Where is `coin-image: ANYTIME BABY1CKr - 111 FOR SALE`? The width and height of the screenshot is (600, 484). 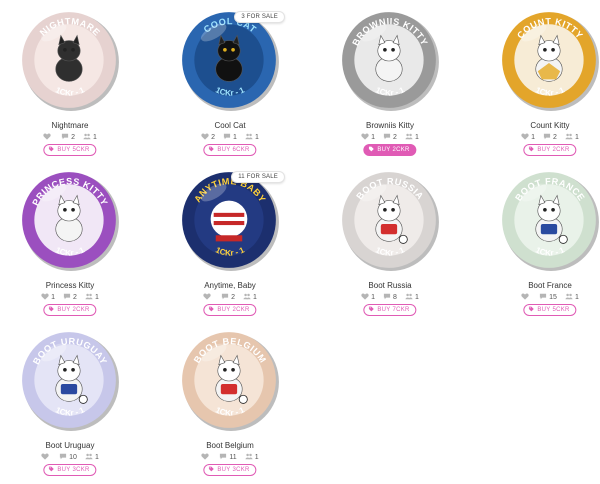
coin-image: ANYTIME BABY1CKr - 111 FOR SALE is located at coordinates (232, 221).